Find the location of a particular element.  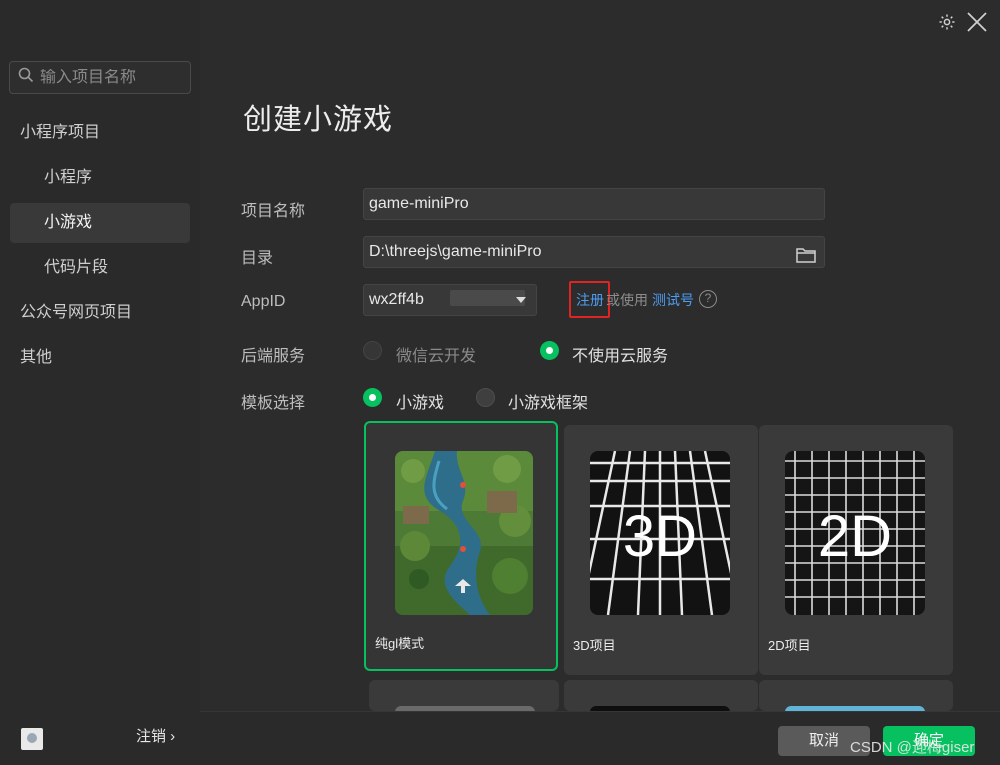

appid-value: wx2ff4b is located at coordinates (396, 299).